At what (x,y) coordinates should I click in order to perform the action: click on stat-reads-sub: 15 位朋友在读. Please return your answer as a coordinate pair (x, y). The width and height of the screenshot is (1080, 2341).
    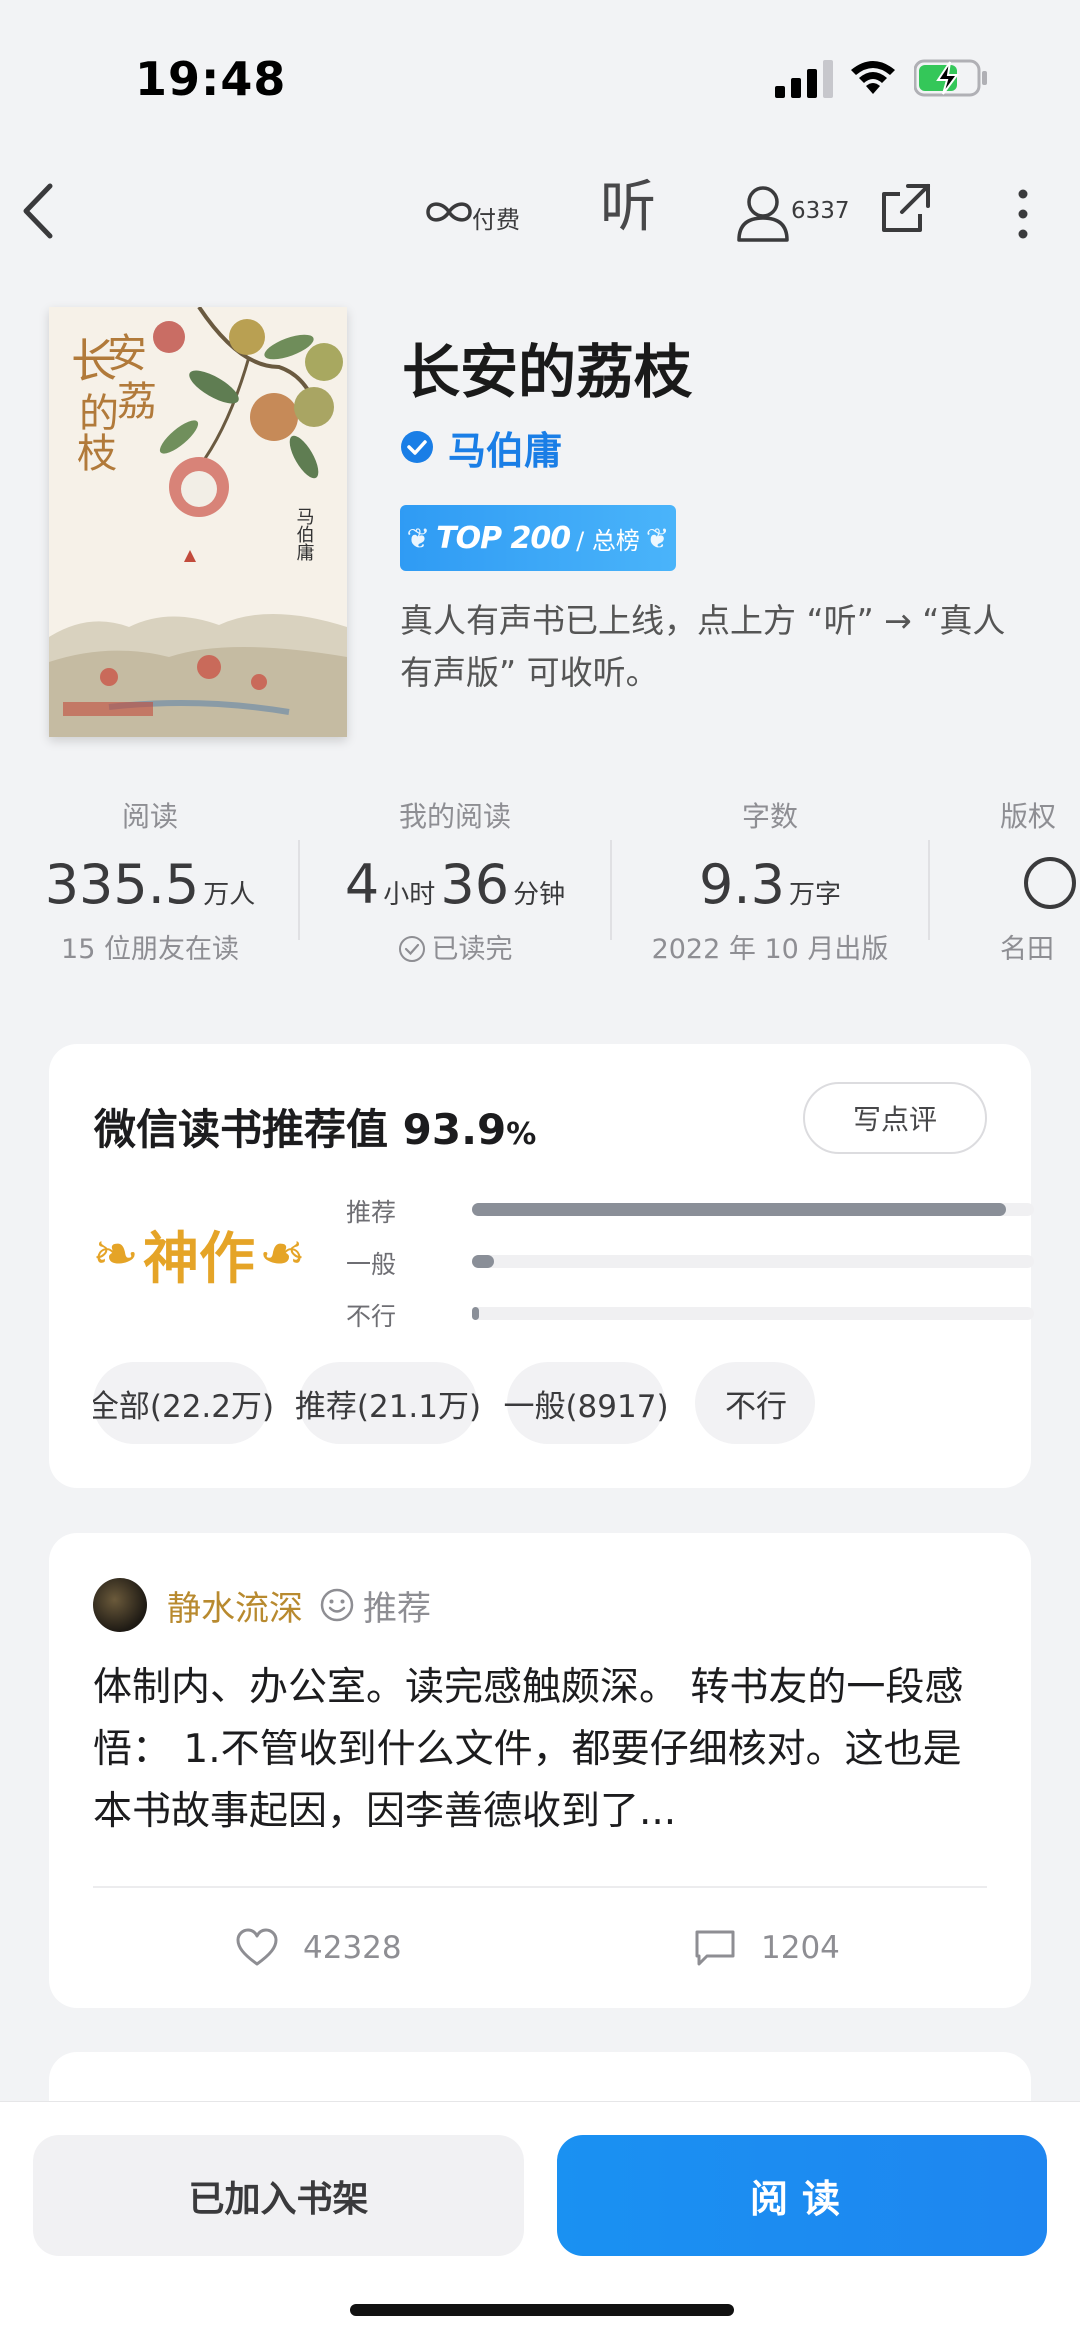
    Looking at the image, I should click on (150, 949).